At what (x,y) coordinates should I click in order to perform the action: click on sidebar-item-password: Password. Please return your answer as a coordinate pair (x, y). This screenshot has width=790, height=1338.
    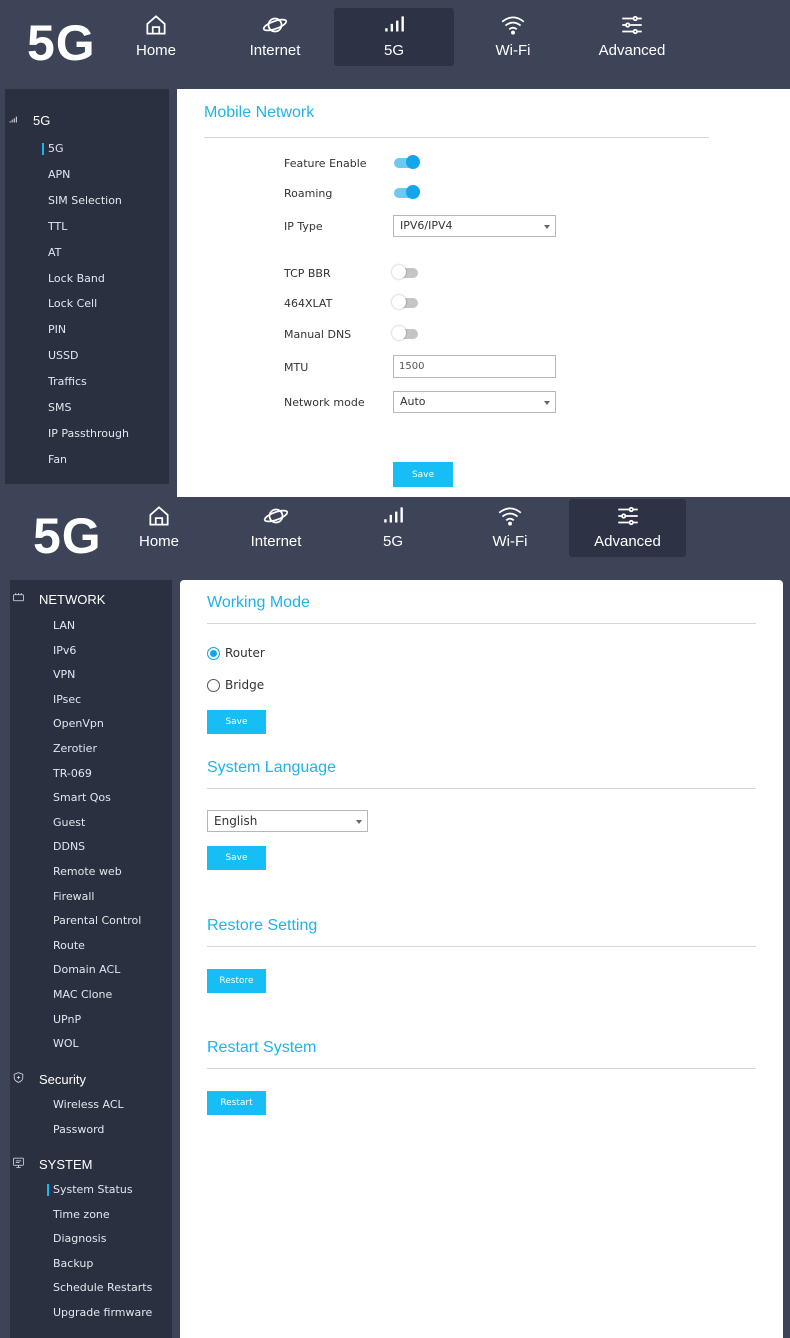
    Looking at the image, I should click on (78, 1129).